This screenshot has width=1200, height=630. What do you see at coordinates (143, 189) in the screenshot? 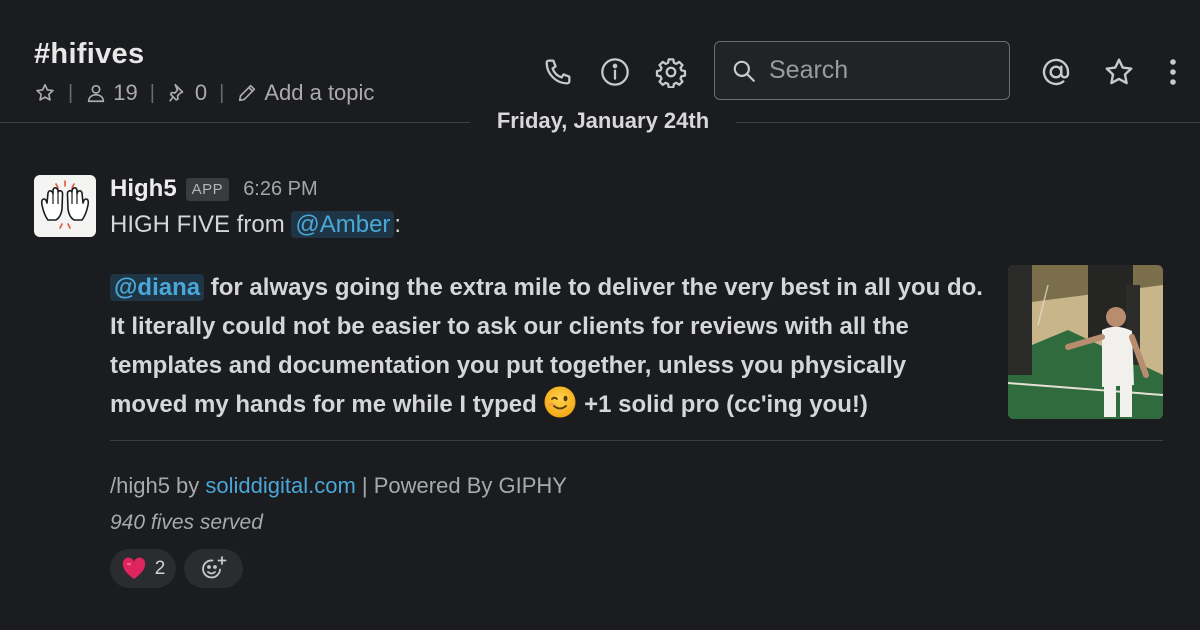
I see `sender-name: High5` at bounding box center [143, 189].